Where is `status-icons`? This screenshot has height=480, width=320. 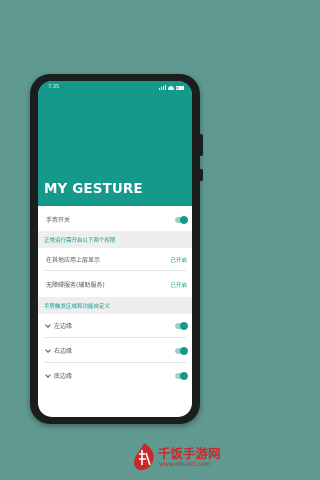
status-icons is located at coordinates (171, 87).